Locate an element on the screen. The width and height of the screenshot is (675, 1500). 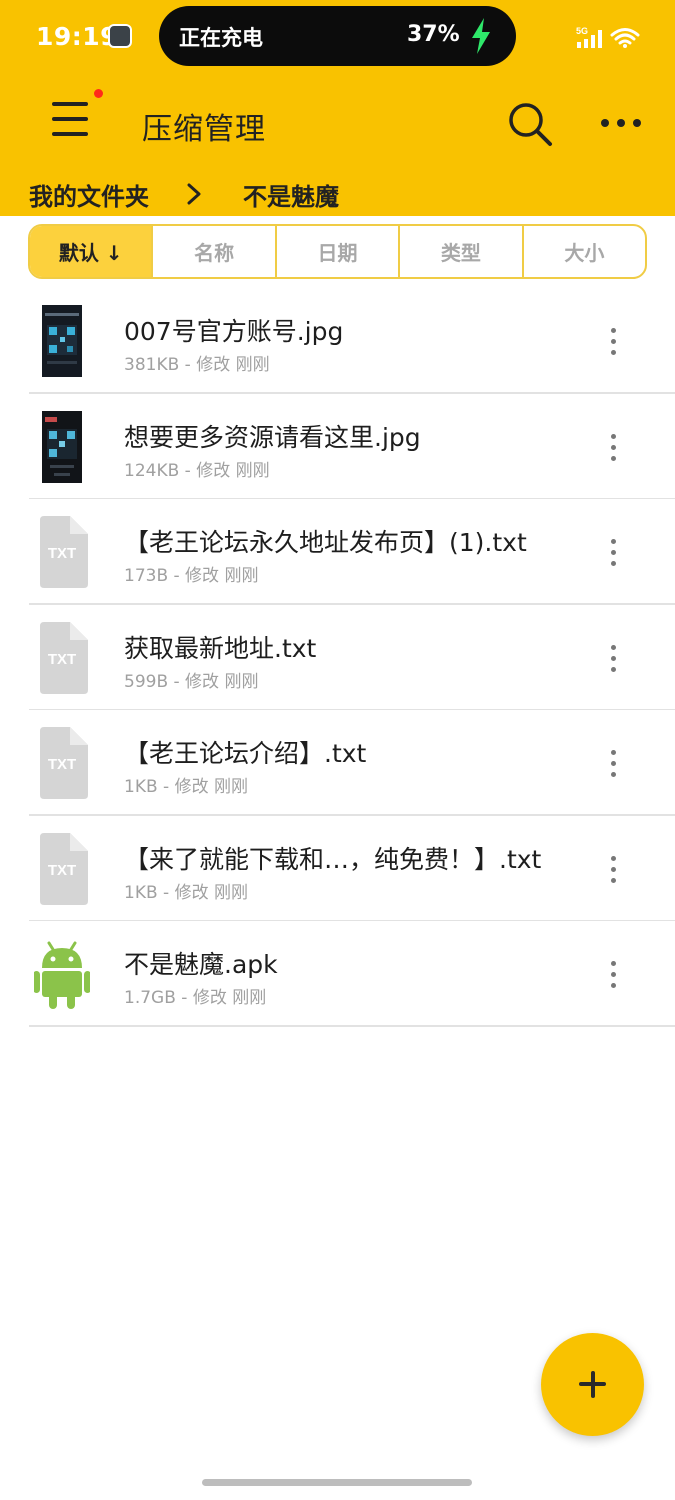
notification-avatar-icon is located at coordinates (120, 36).